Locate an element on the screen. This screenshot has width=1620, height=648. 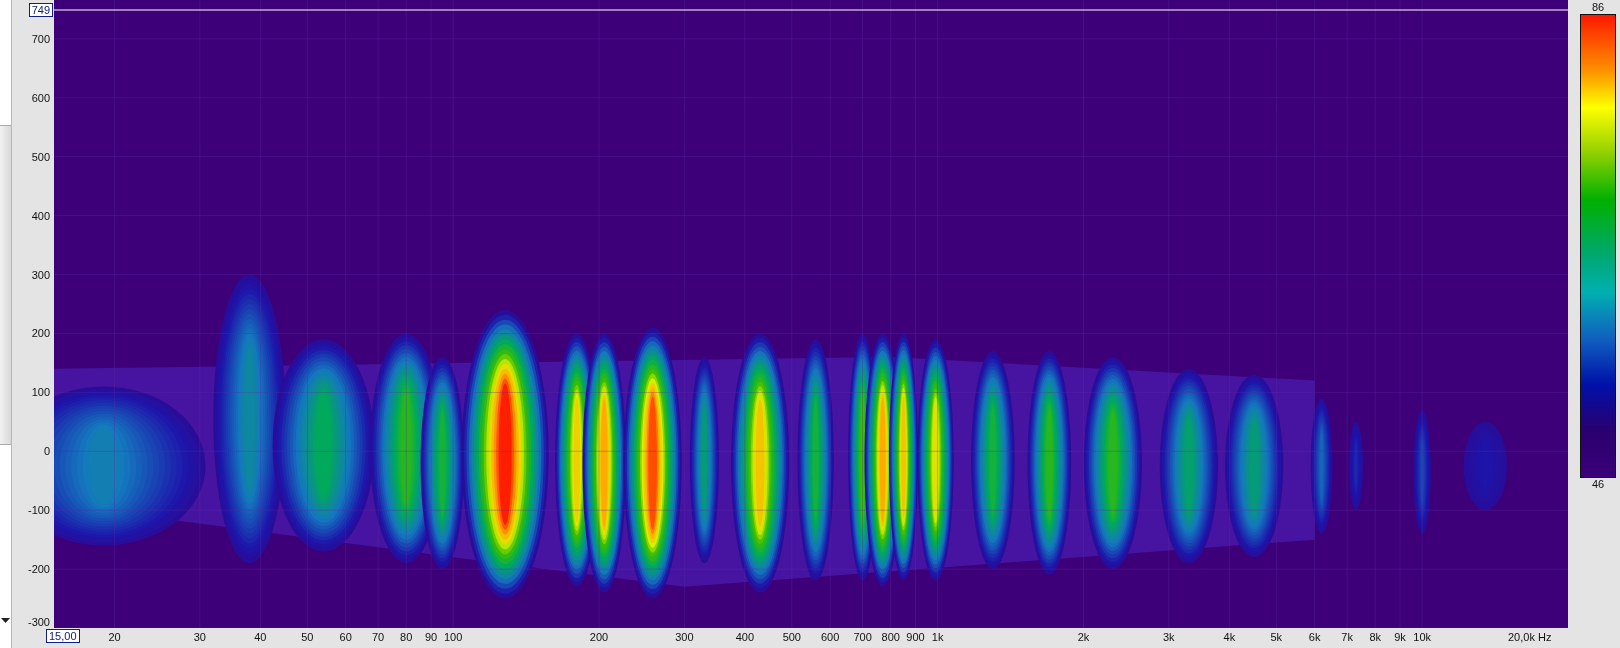
x-axis-label: 80 is located at coordinates (406, 637).